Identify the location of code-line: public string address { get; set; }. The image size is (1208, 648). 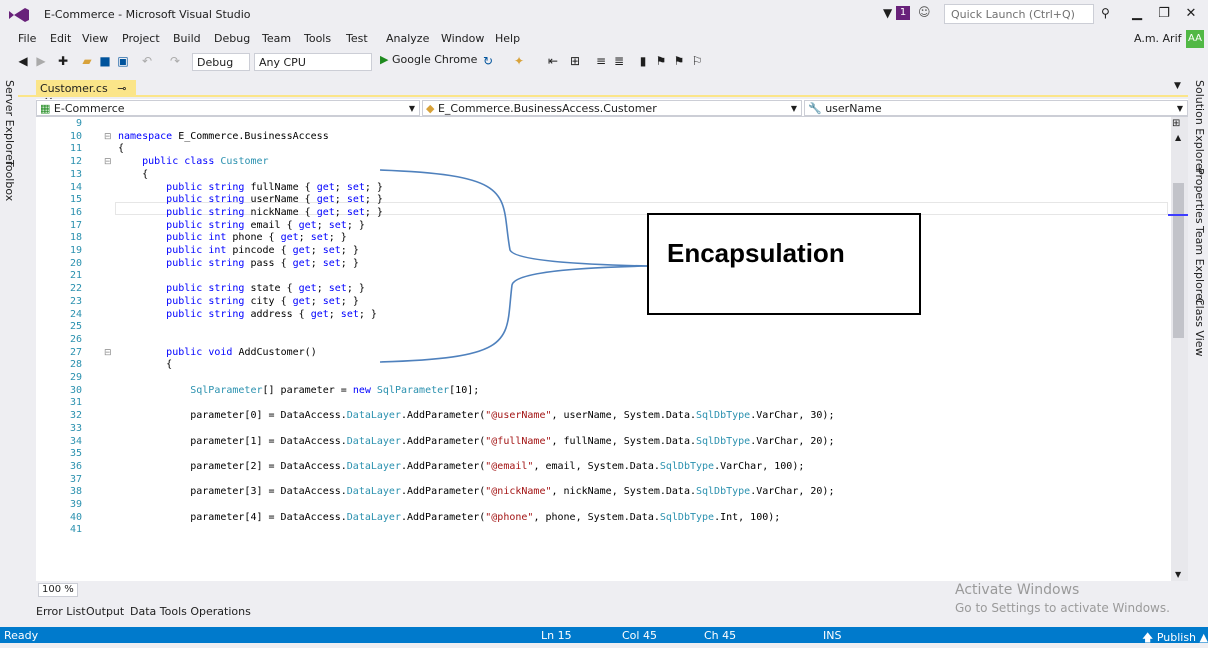
(247, 314).